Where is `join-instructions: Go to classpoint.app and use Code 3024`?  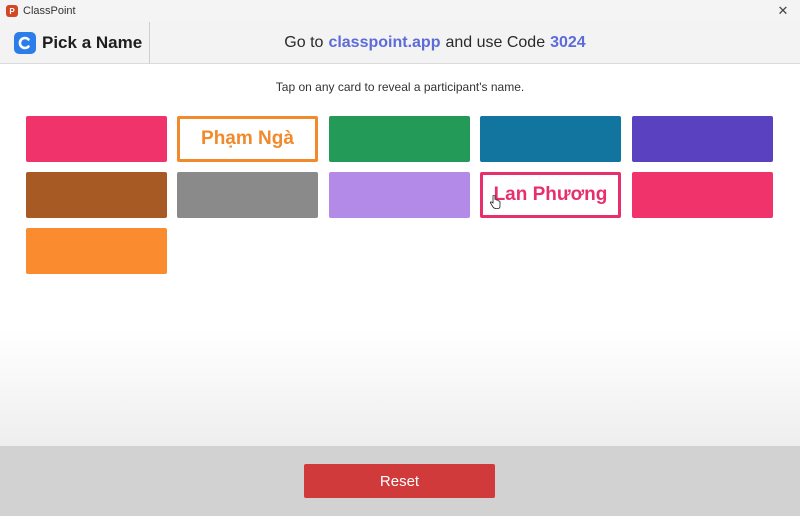
join-instructions: Go to classpoint.app and use Code 3024 is located at coordinates (475, 43).